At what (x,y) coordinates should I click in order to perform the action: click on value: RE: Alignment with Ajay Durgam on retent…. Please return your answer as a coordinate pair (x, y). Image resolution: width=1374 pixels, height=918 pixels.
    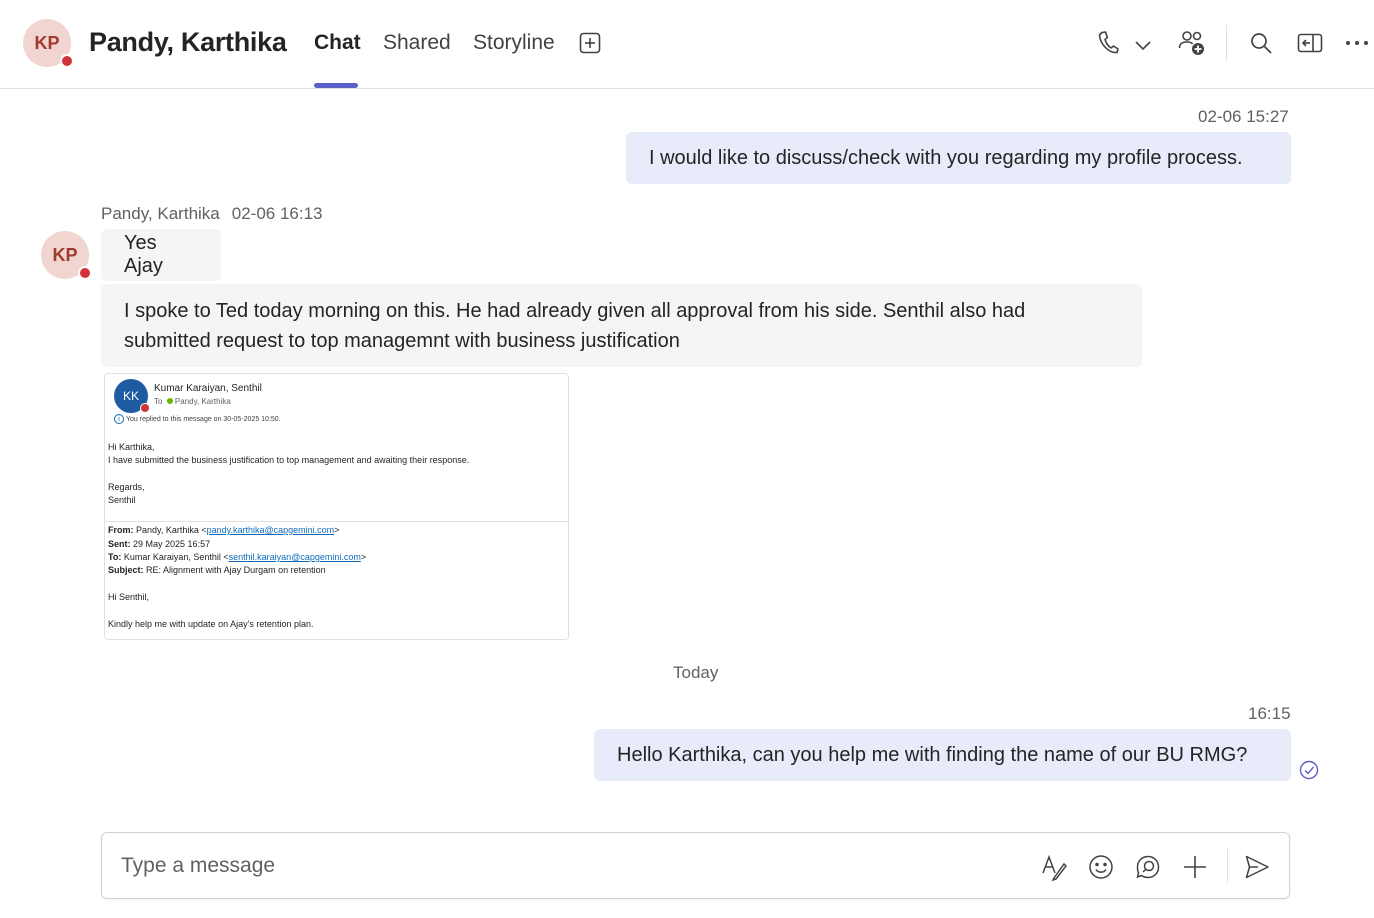
    Looking at the image, I should click on (236, 570).